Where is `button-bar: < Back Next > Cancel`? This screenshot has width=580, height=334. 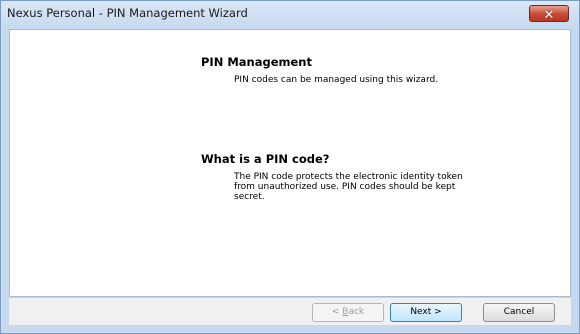
button-bar: < Back Next > Cancel is located at coordinates (290, 311).